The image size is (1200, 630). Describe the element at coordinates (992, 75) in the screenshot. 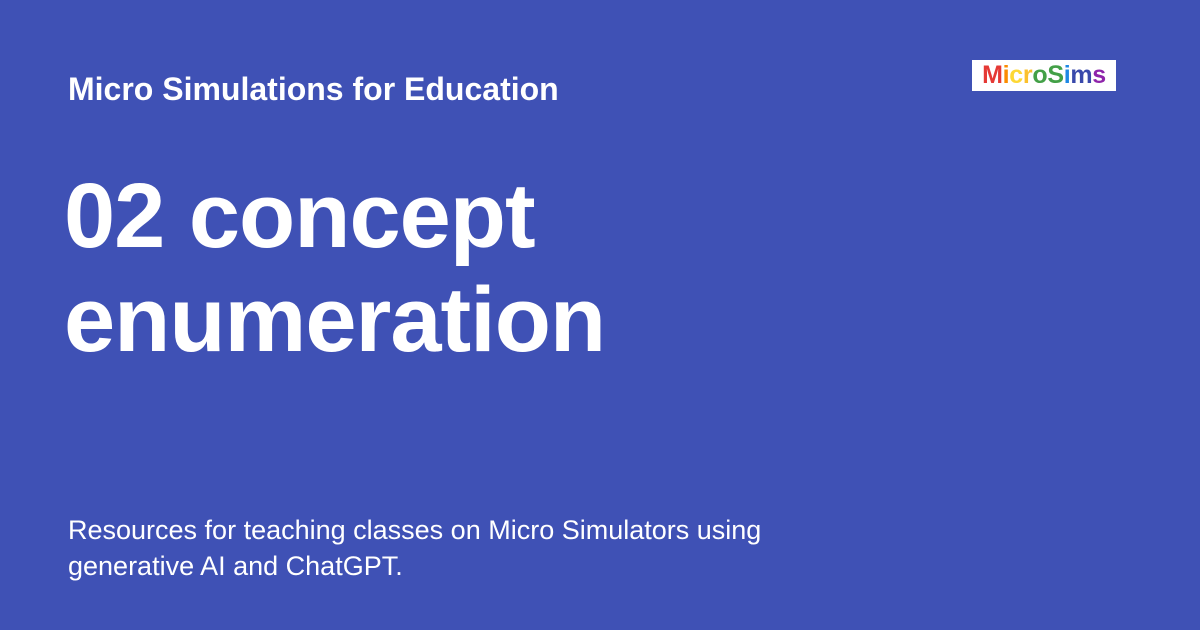

I see `logo-letter: M` at that location.